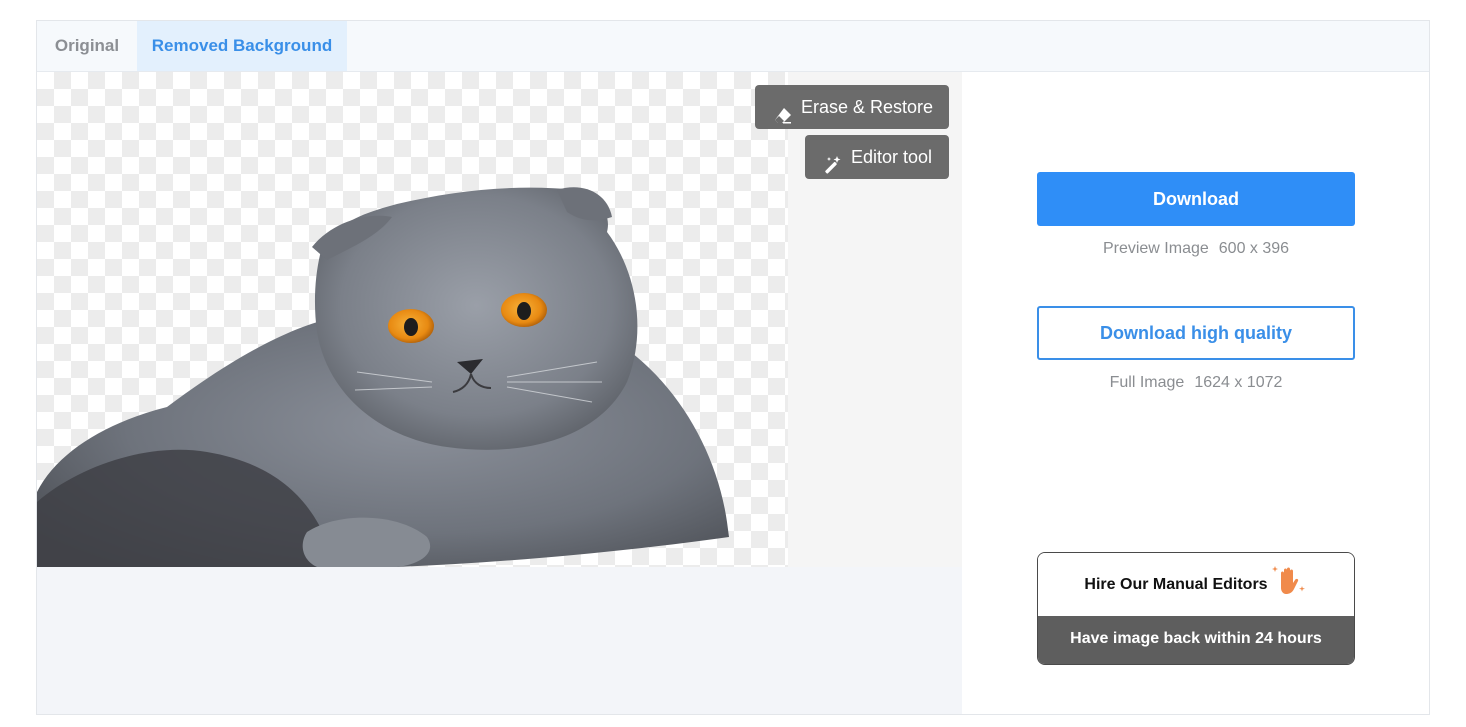 The width and height of the screenshot is (1466, 727). What do you see at coordinates (783, 110) in the screenshot?
I see `eraser-icon` at bounding box center [783, 110].